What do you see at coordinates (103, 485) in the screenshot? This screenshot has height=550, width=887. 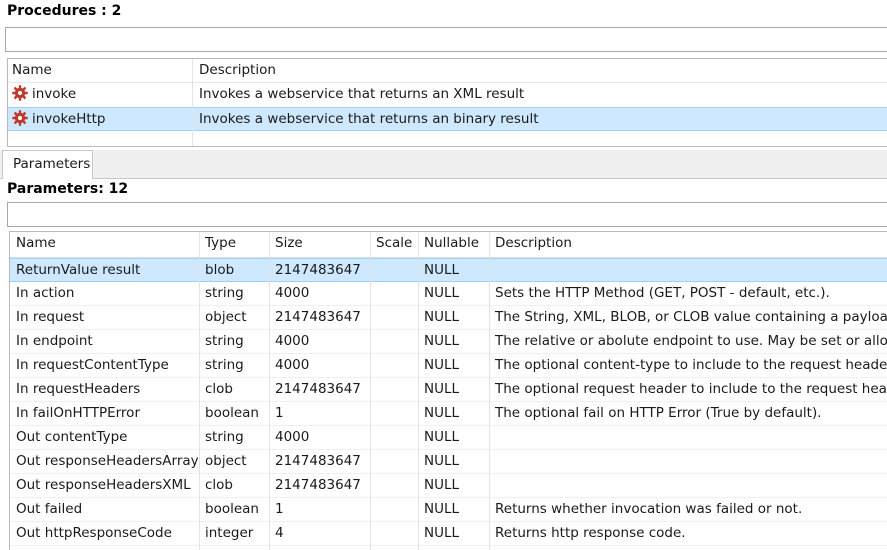 I see `parameter-name: Out responseHeadersXML` at bounding box center [103, 485].